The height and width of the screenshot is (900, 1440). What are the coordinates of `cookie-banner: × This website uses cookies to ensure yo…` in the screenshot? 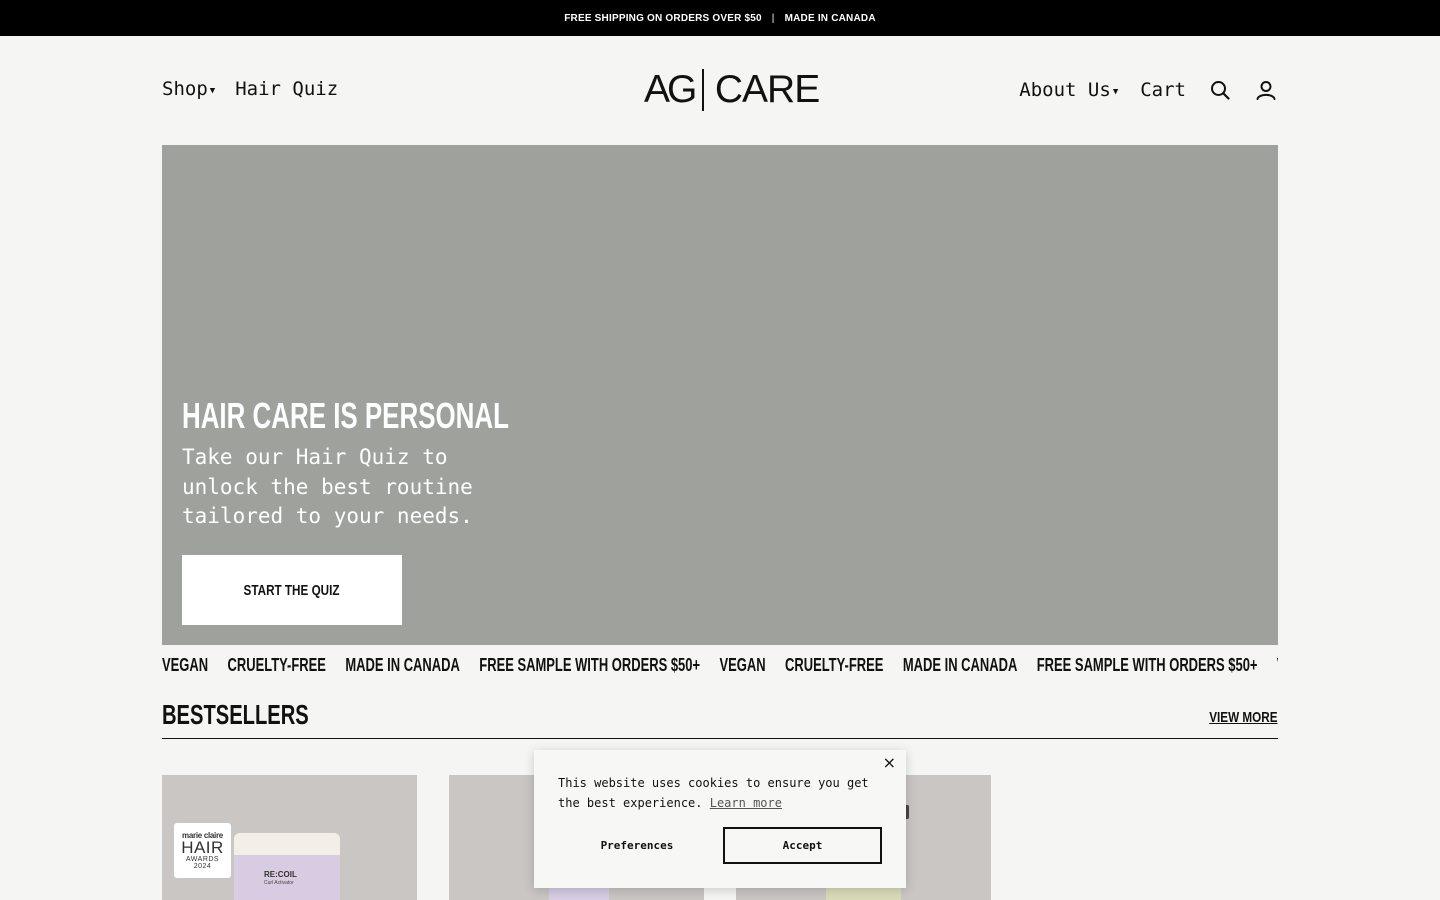 It's located at (720, 819).